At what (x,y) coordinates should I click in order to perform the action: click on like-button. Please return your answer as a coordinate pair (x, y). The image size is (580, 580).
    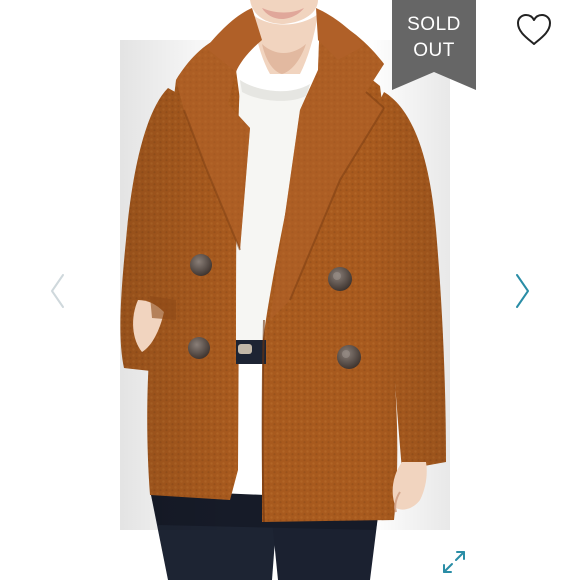
    Looking at the image, I should click on (534, 30).